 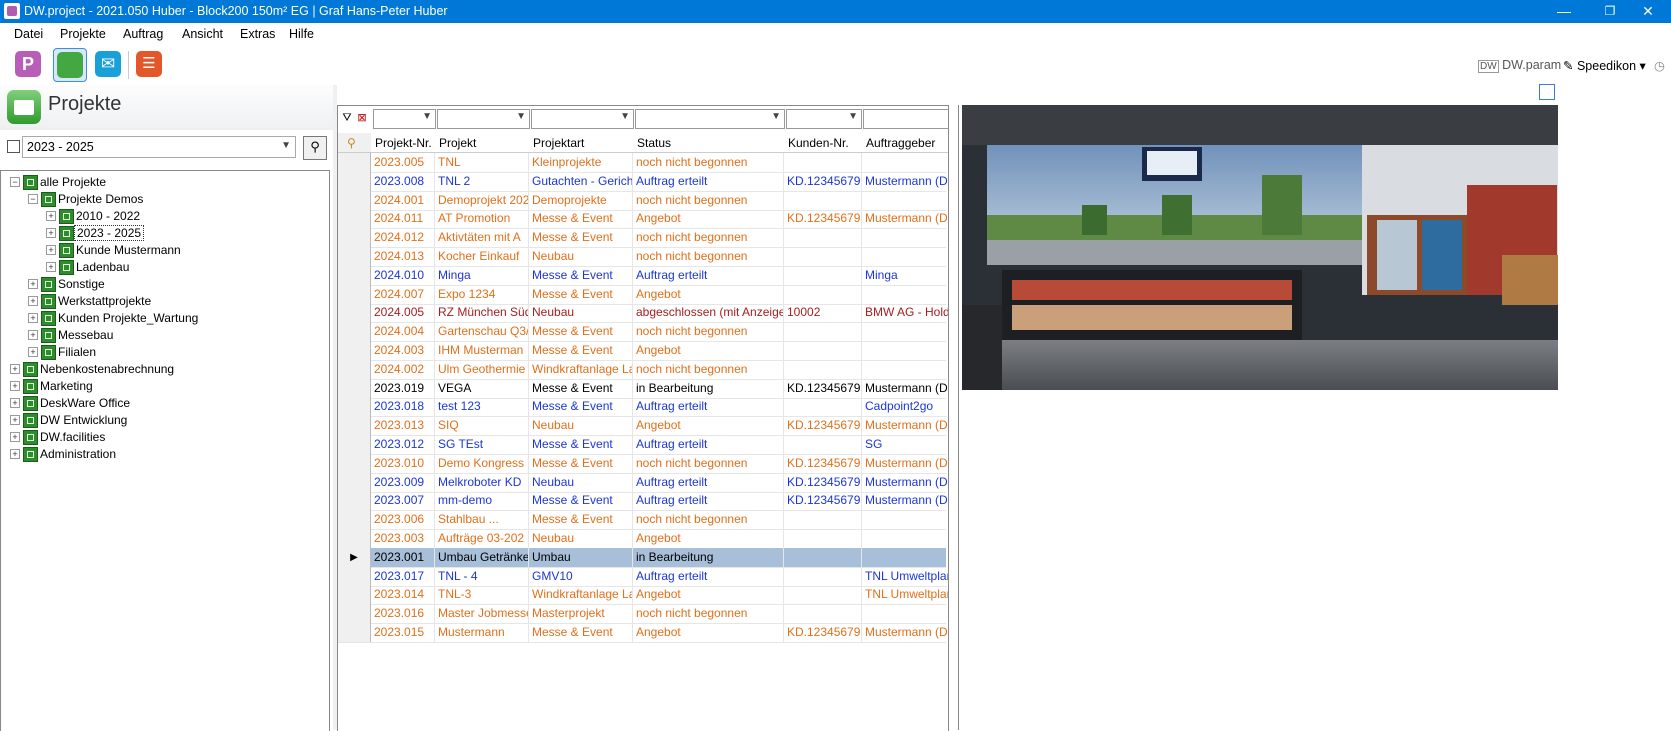 I want to click on col-auftraggeber: Auftraggeber, so click(x=905, y=143).